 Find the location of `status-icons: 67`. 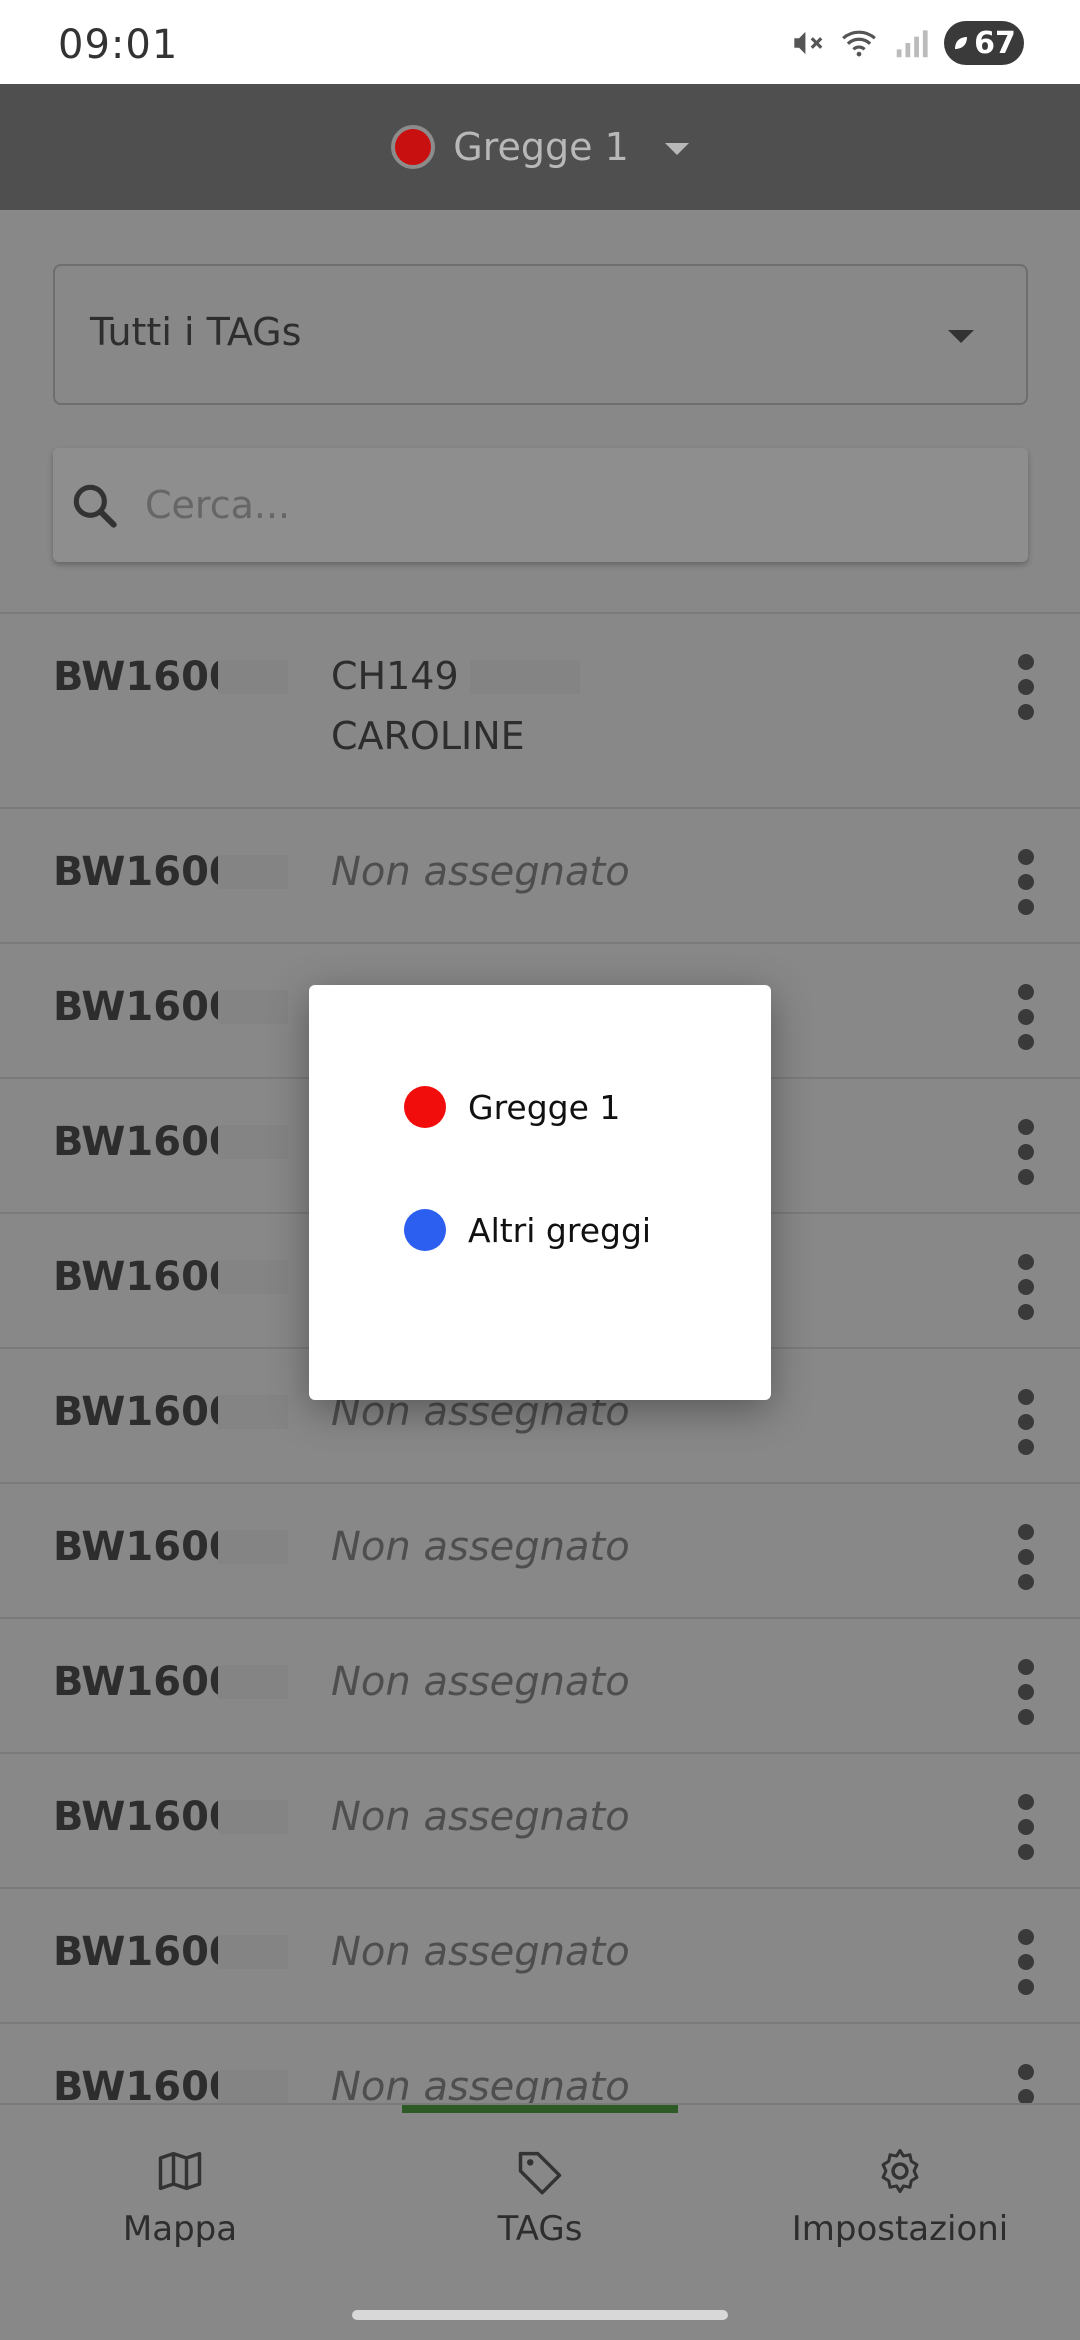

status-icons: 67 is located at coordinates (906, 43).